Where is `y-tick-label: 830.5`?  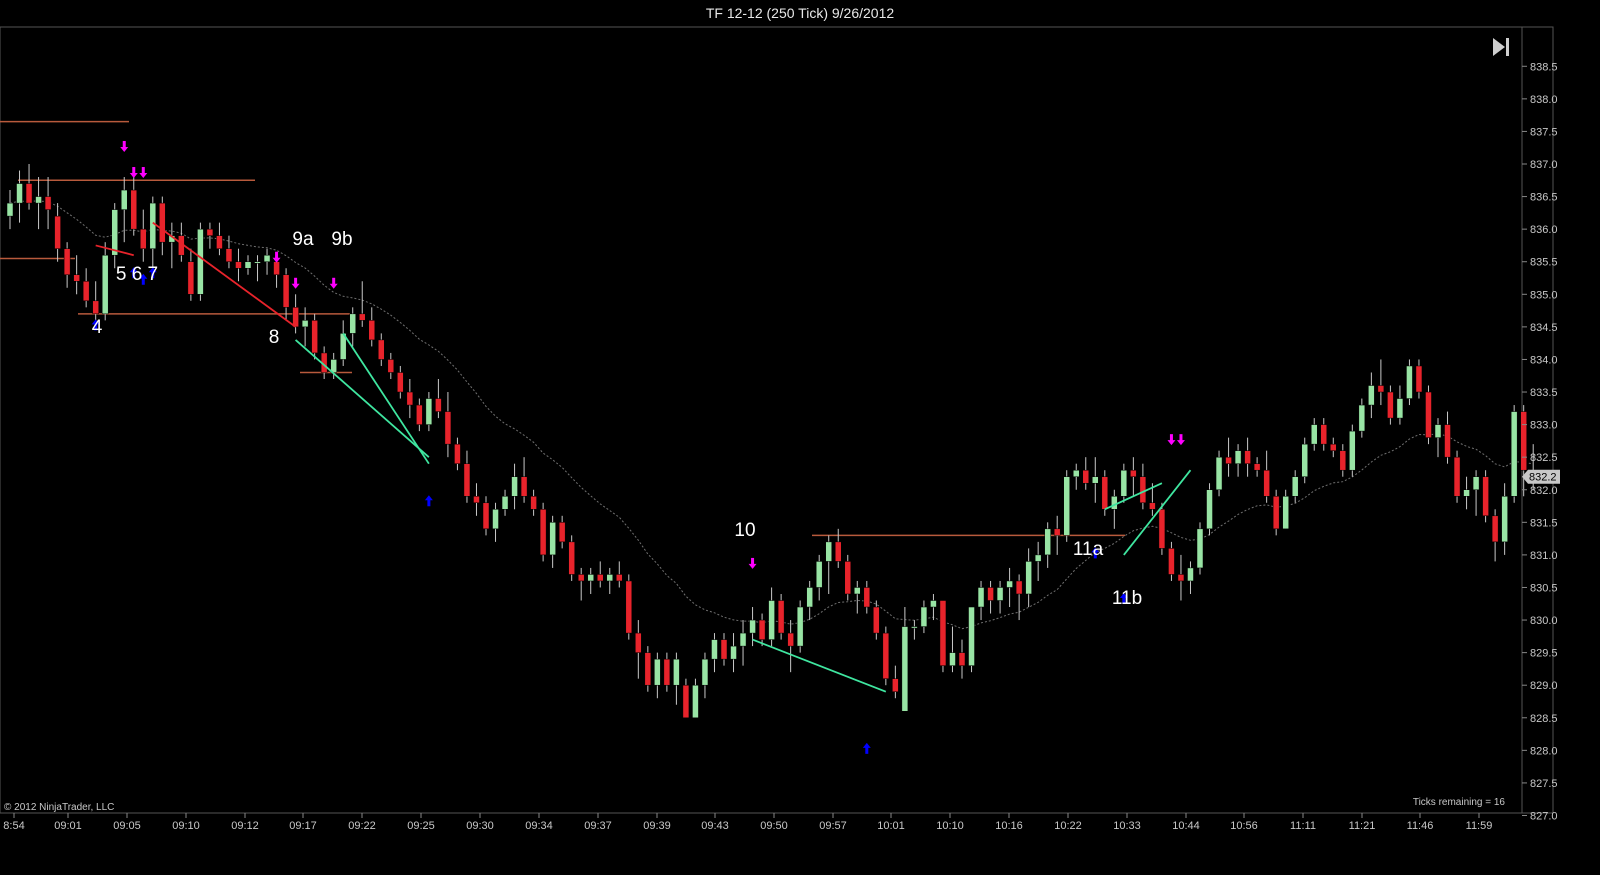
y-tick-label: 830.5 is located at coordinates (1544, 588).